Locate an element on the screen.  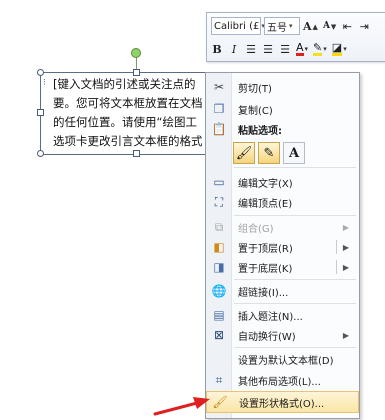
annotation-arrow is located at coordinates (181, 406).